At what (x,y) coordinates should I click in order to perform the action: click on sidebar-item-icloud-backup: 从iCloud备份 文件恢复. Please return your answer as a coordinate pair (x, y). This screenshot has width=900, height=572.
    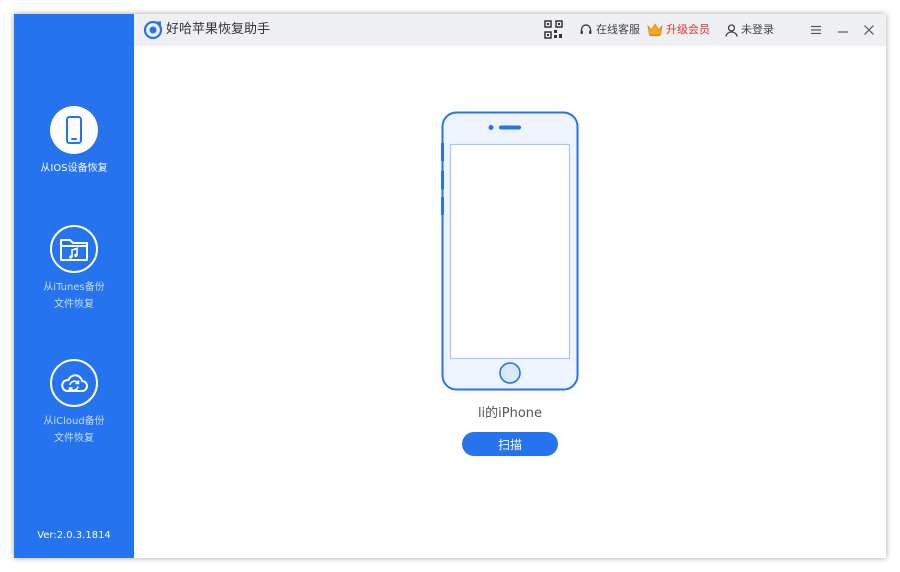
    Looking at the image, I should click on (74, 403).